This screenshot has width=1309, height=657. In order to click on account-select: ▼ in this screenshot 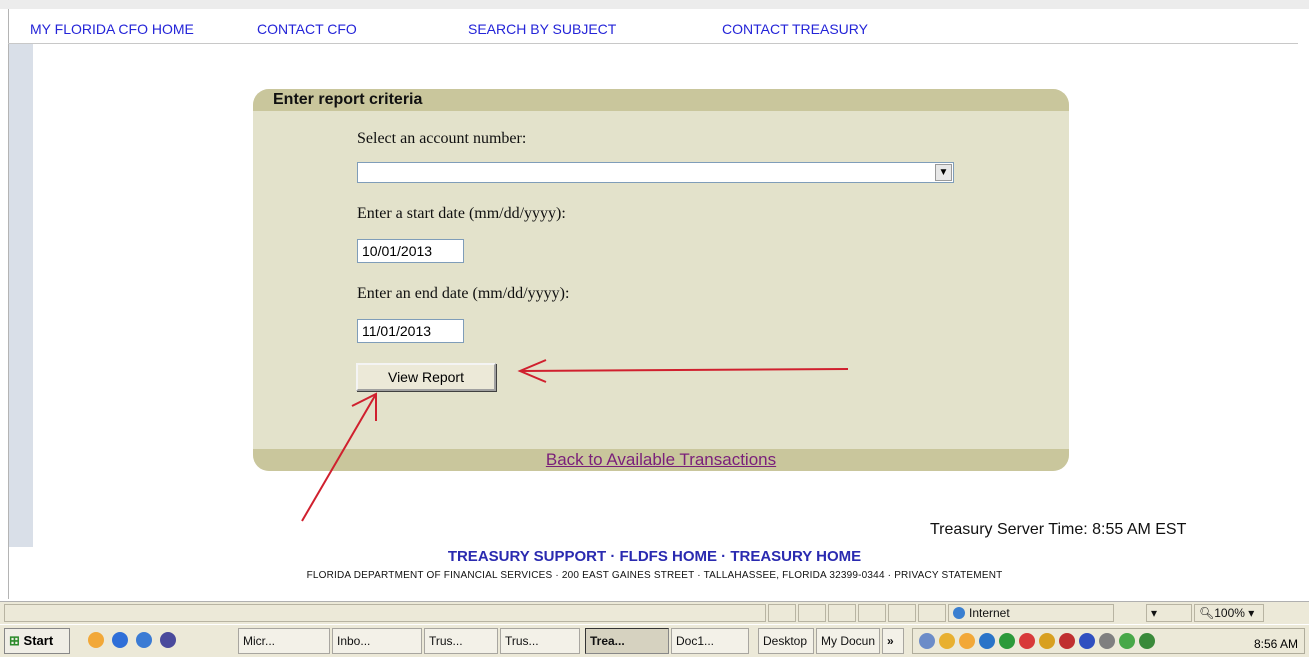, I will do `click(655, 172)`.